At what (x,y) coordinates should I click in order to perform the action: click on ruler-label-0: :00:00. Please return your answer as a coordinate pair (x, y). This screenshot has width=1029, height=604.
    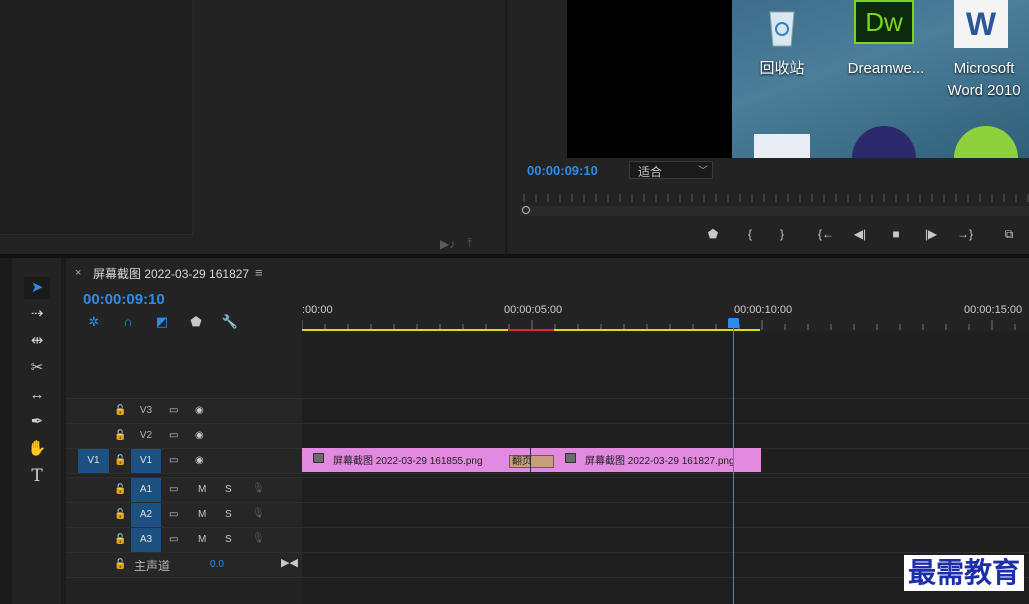
    Looking at the image, I should click on (317, 310).